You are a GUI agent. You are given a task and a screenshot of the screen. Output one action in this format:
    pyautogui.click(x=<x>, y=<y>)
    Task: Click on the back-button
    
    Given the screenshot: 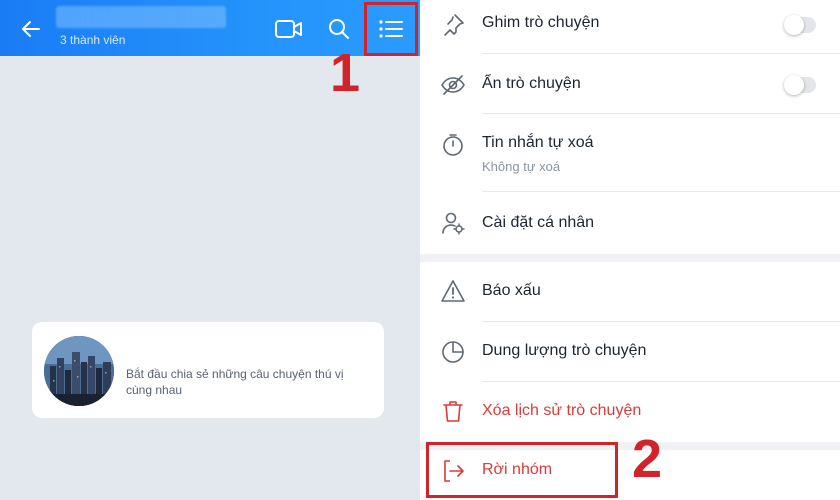 What is the action you would take?
    pyautogui.click(x=31, y=29)
    